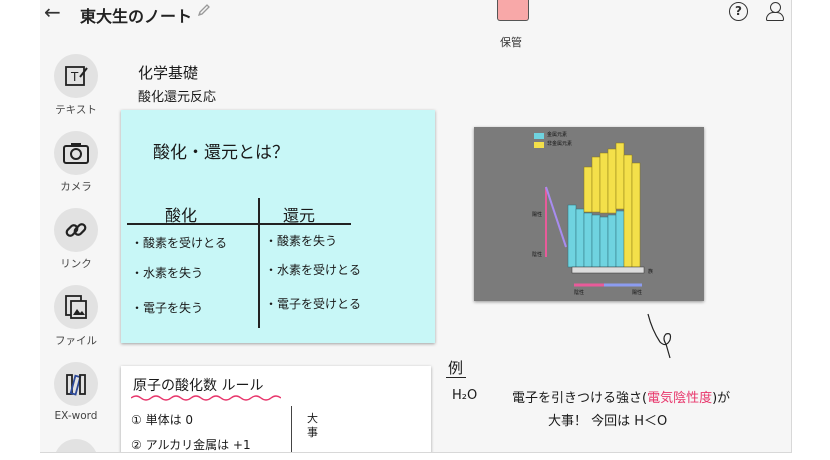 This screenshot has width=830, height=460. I want to click on highlight-term: 電気陰性度, so click(680, 398).